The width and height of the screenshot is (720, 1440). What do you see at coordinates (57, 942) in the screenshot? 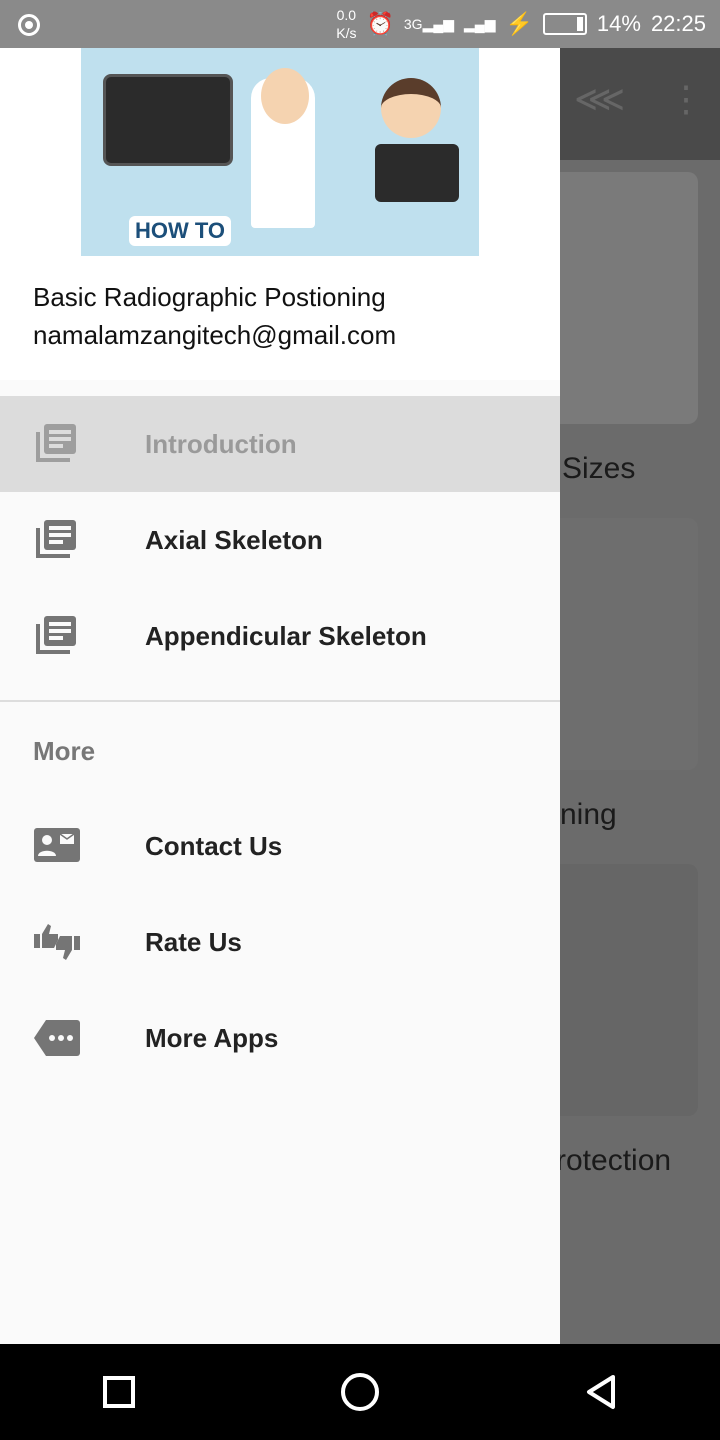
I see `thumbs-up-down-icon` at bounding box center [57, 942].